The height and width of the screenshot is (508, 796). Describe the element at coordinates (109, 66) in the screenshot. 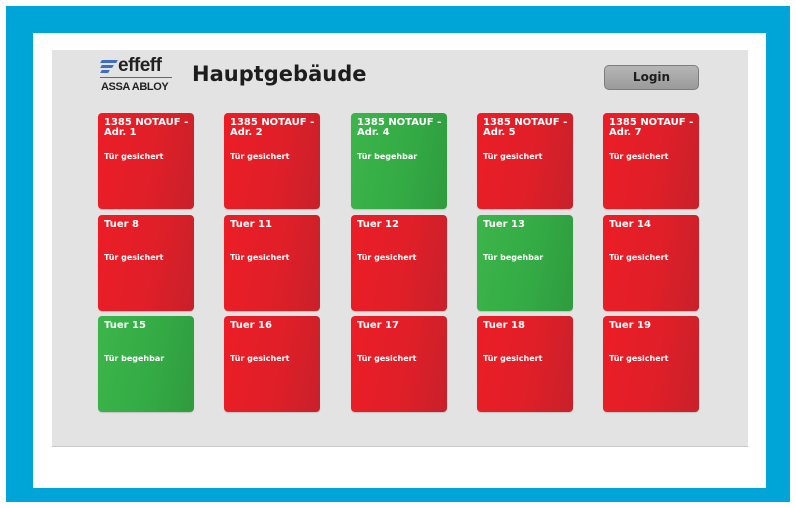

I see `effeff-arrow-icon` at that location.